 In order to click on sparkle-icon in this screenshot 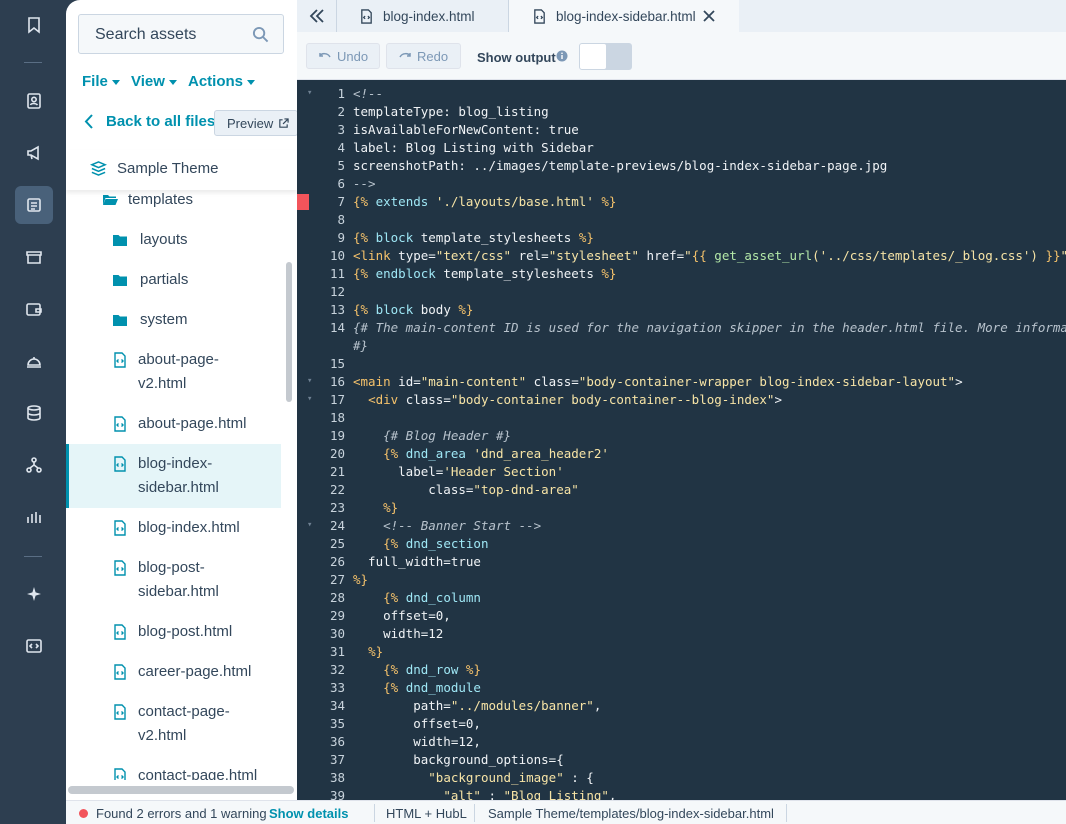, I will do `click(34, 594)`.